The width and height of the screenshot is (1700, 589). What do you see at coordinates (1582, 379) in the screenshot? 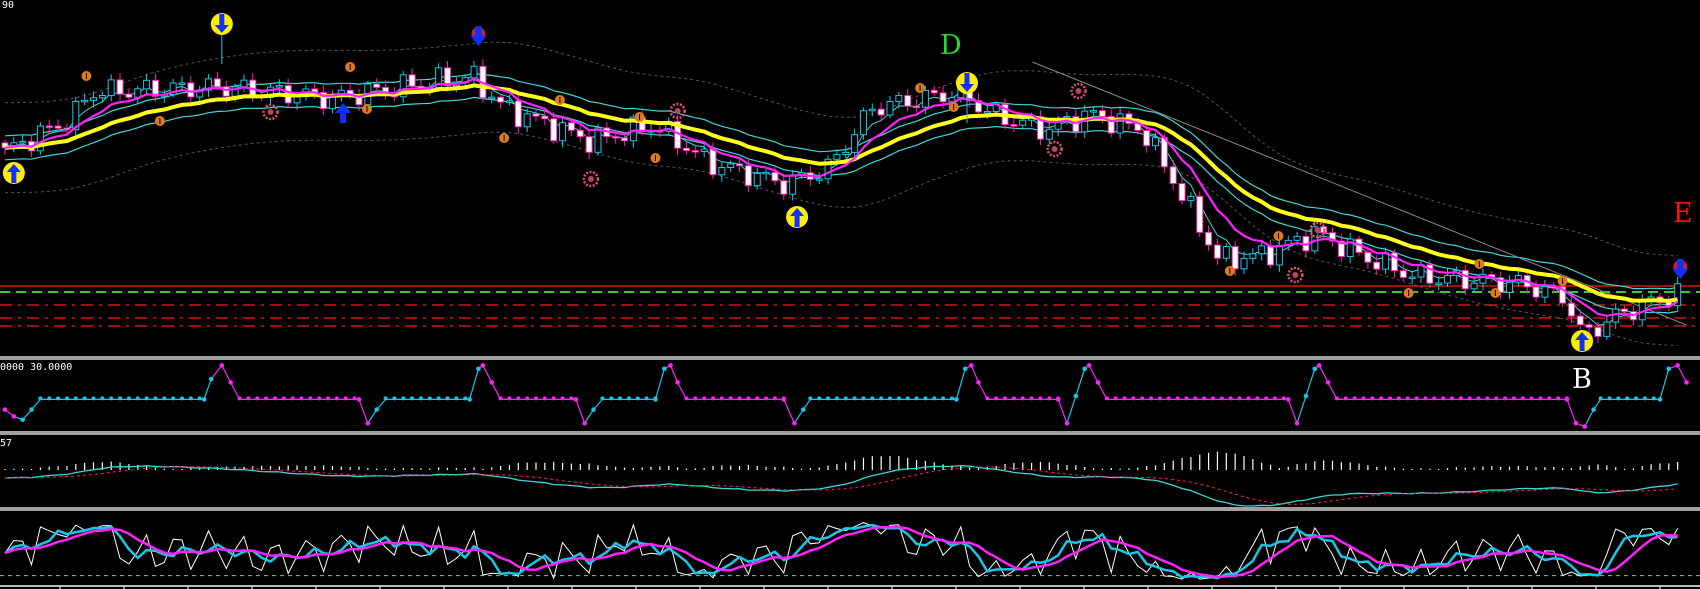
I see `annotation-b: B` at bounding box center [1582, 379].